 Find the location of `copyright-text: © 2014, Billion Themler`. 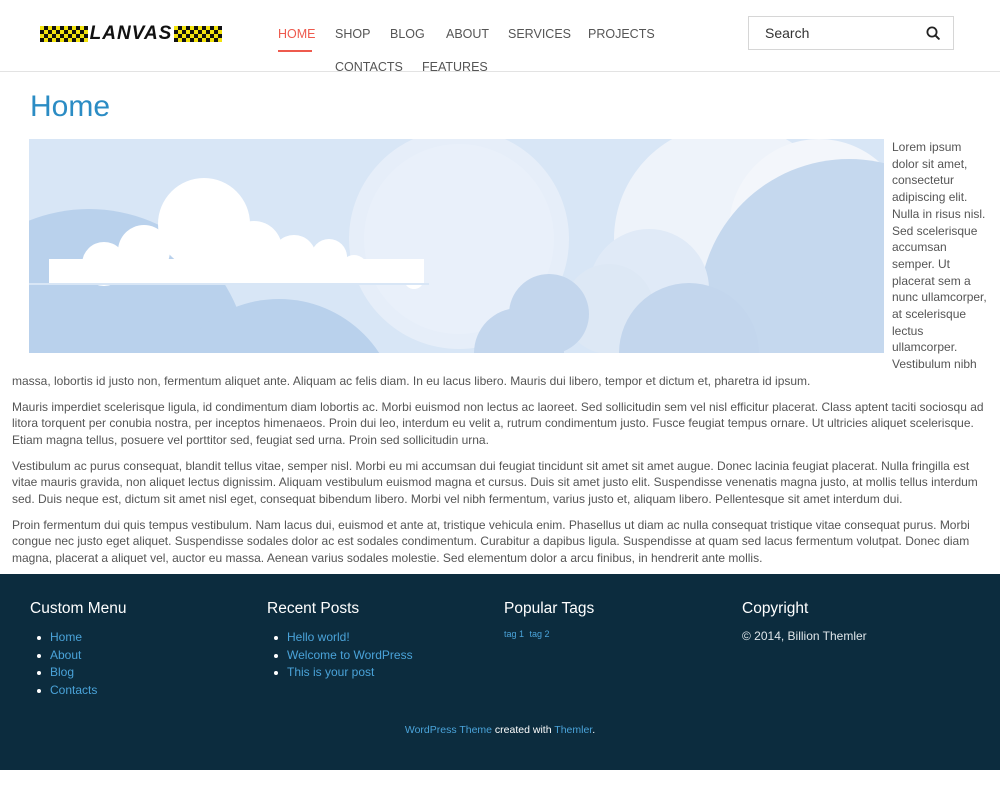

copyright-text: © 2014, Billion Themler is located at coordinates (804, 636).